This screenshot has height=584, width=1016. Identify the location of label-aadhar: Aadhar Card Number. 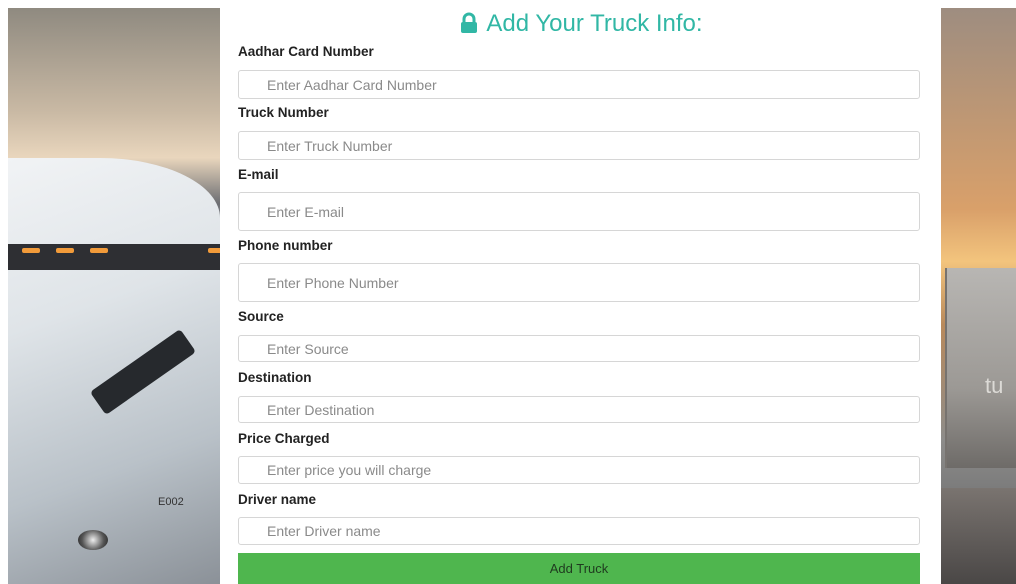
(306, 51).